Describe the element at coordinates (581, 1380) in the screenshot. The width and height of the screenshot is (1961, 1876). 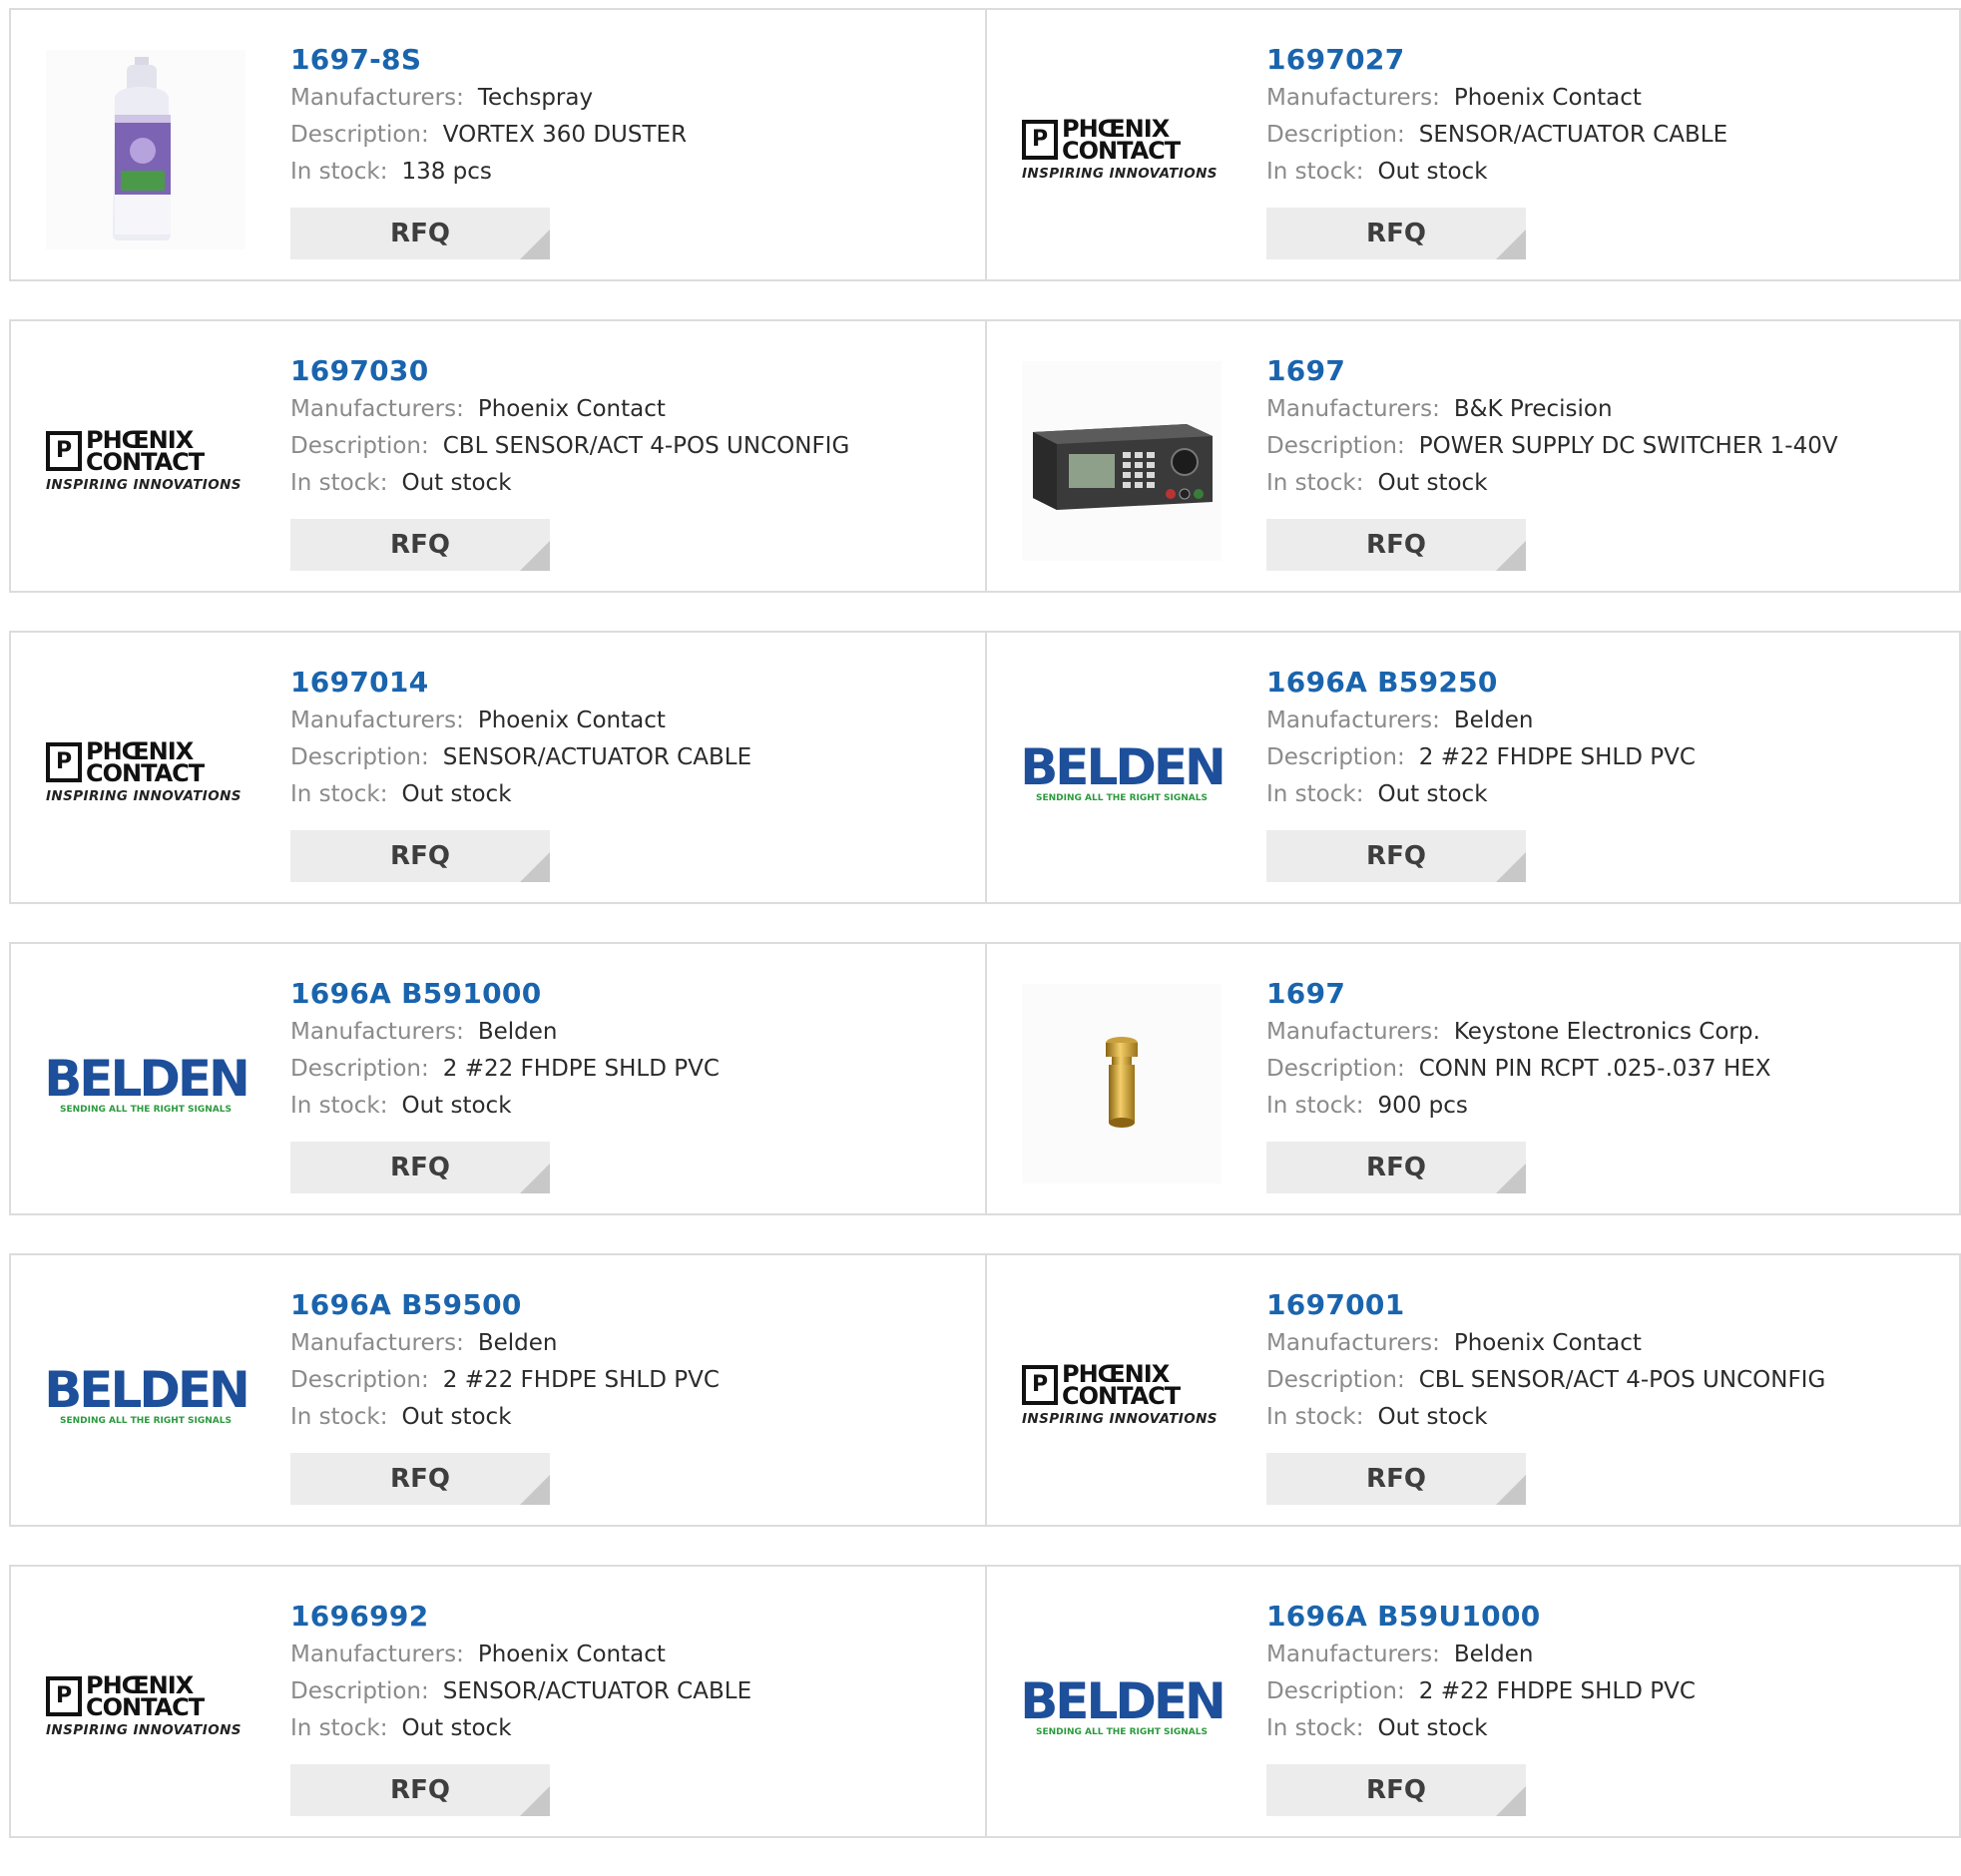
I see `description-value: 2 #22 FHDPE SHLD PVC` at that location.